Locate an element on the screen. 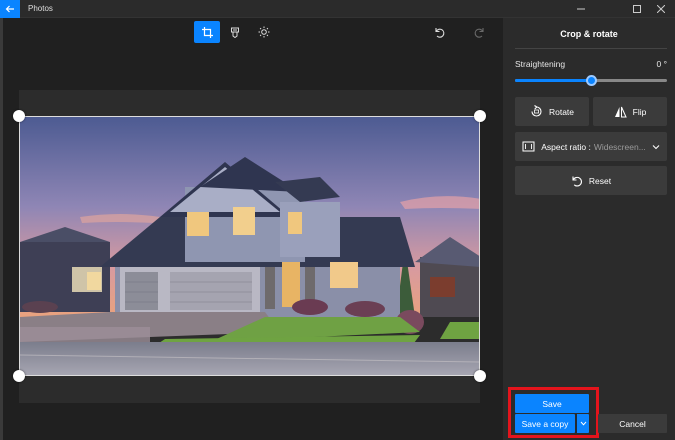 This screenshot has width=675, height=440. reset-icon is located at coordinates (577, 181).